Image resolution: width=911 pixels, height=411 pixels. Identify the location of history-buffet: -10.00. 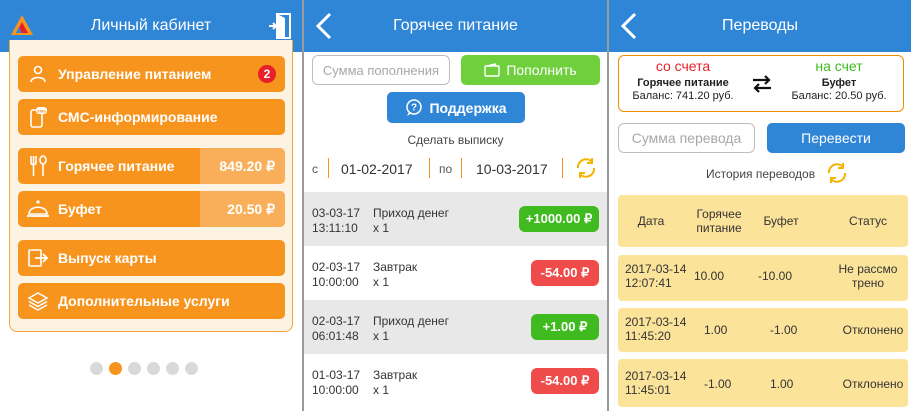
(775, 276).